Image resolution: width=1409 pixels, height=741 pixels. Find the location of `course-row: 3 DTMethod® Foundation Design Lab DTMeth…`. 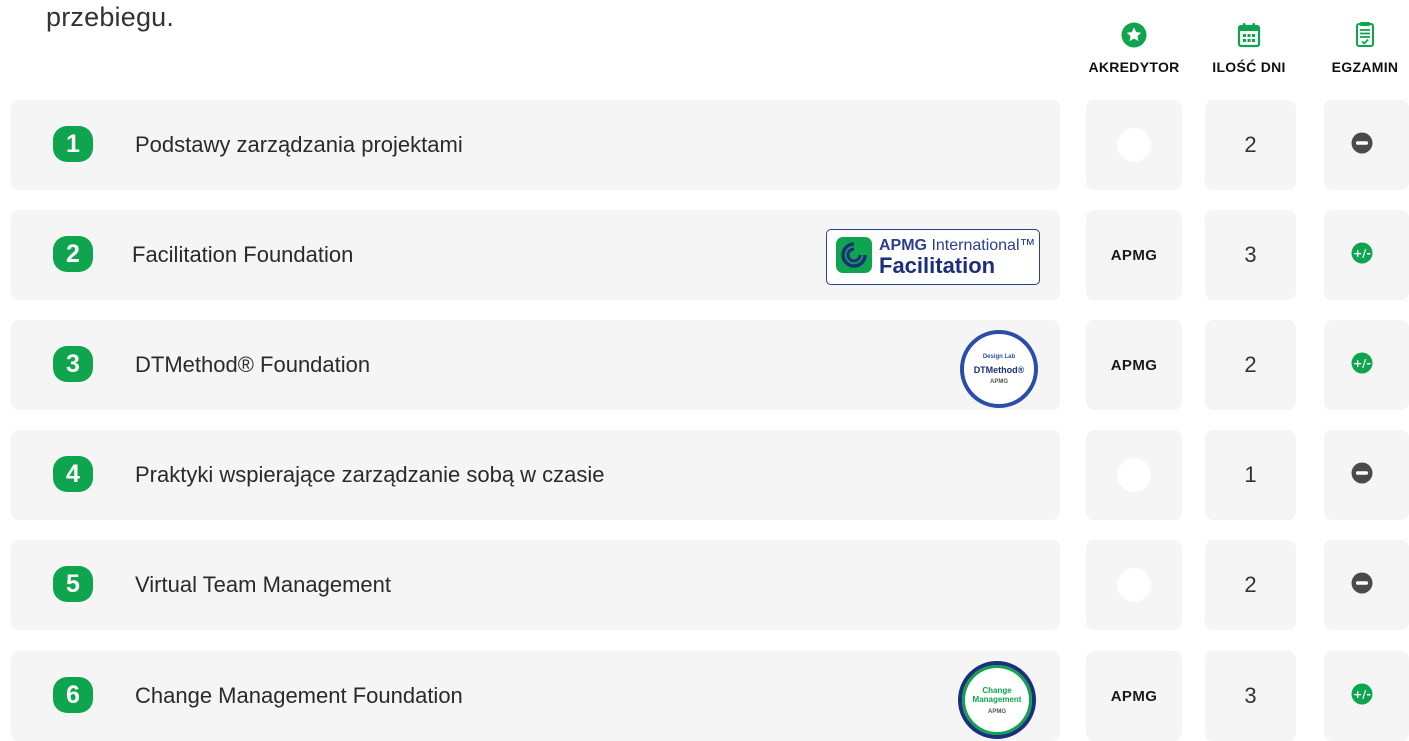

course-row: 3 DTMethod® Foundation Design Lab DTMeth… is located at coordinates (704, 365).